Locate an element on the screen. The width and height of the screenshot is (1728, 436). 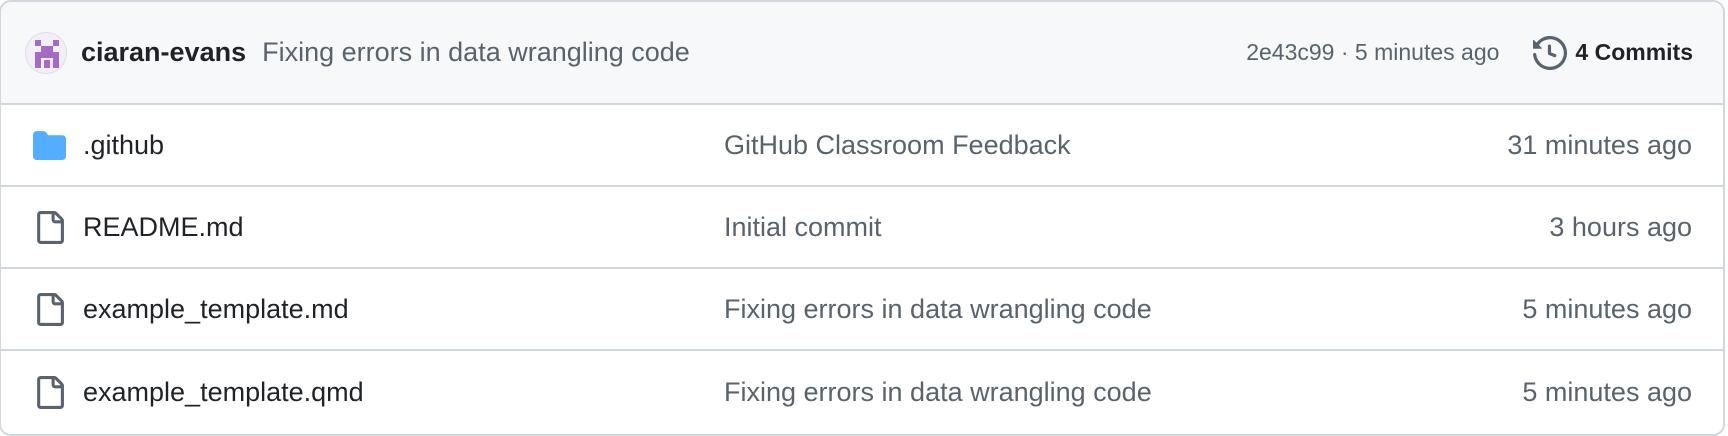
commit-time: 5 minutes ago is located at coordinates (1427, 52).